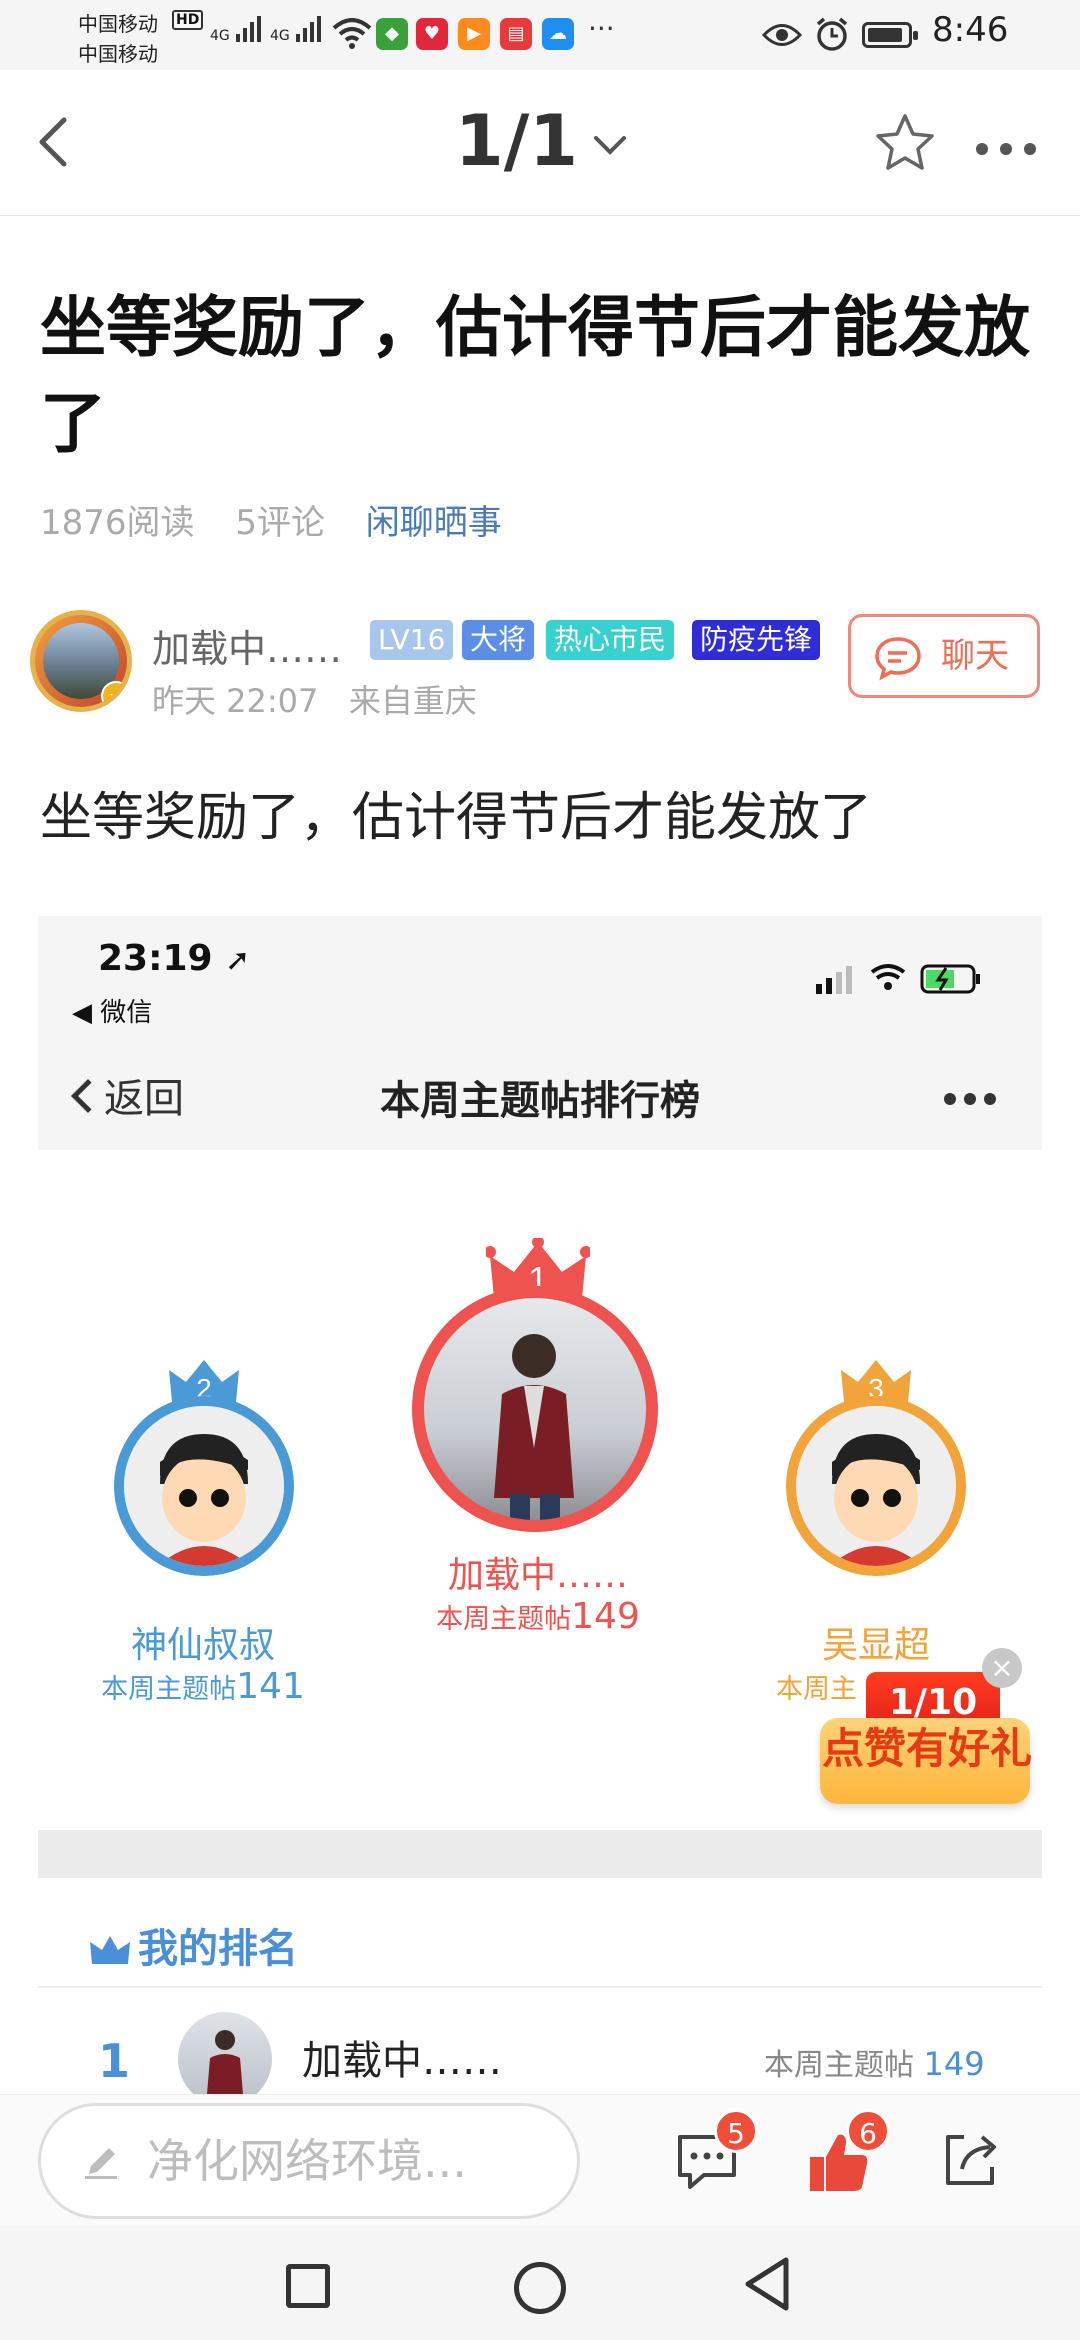 The width and height of the screenshot is (1080, 2340). Describe the element at coordinates (540, 2288) in the screenshot. I see `home-button` at that location.